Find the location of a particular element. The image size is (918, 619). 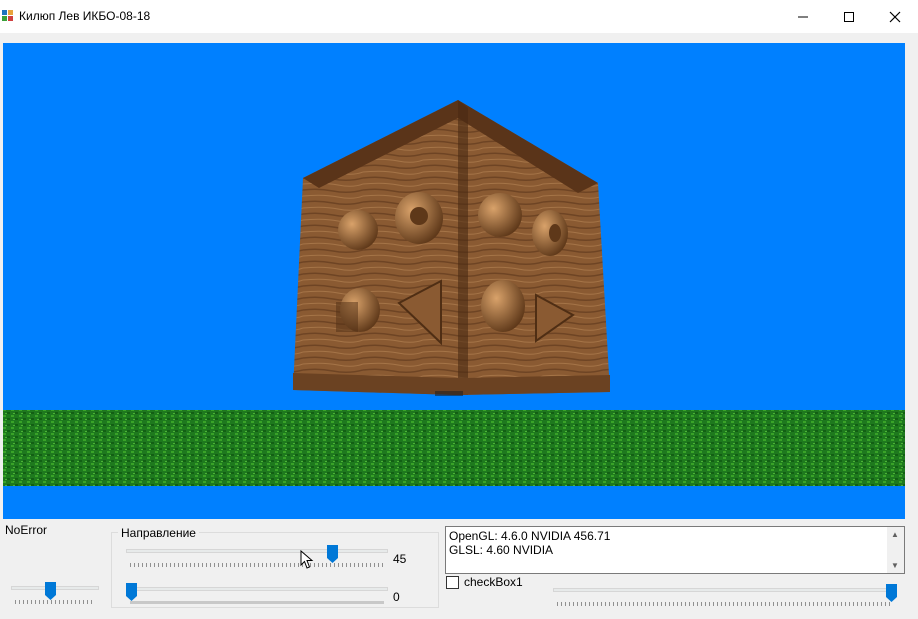

direction-group-title: Направление is located at coordinates (158, 533).